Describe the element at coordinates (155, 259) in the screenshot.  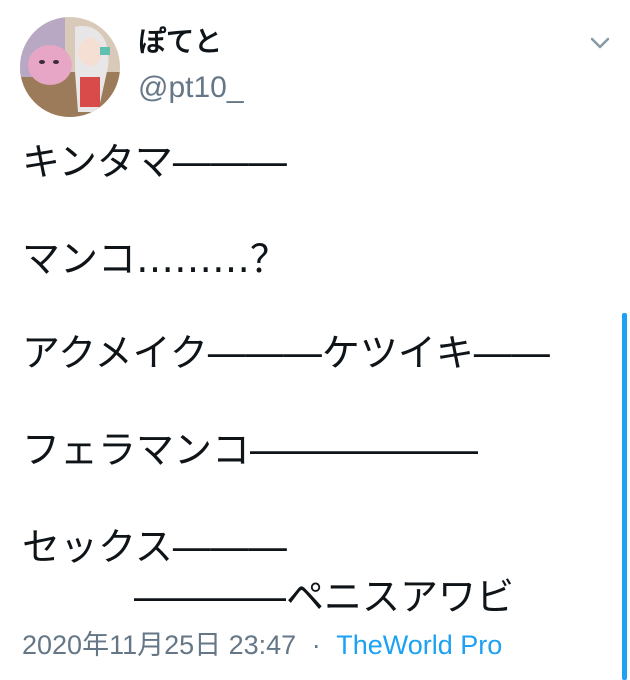
I see `tweet-text-line: マンコ………？` at that location.